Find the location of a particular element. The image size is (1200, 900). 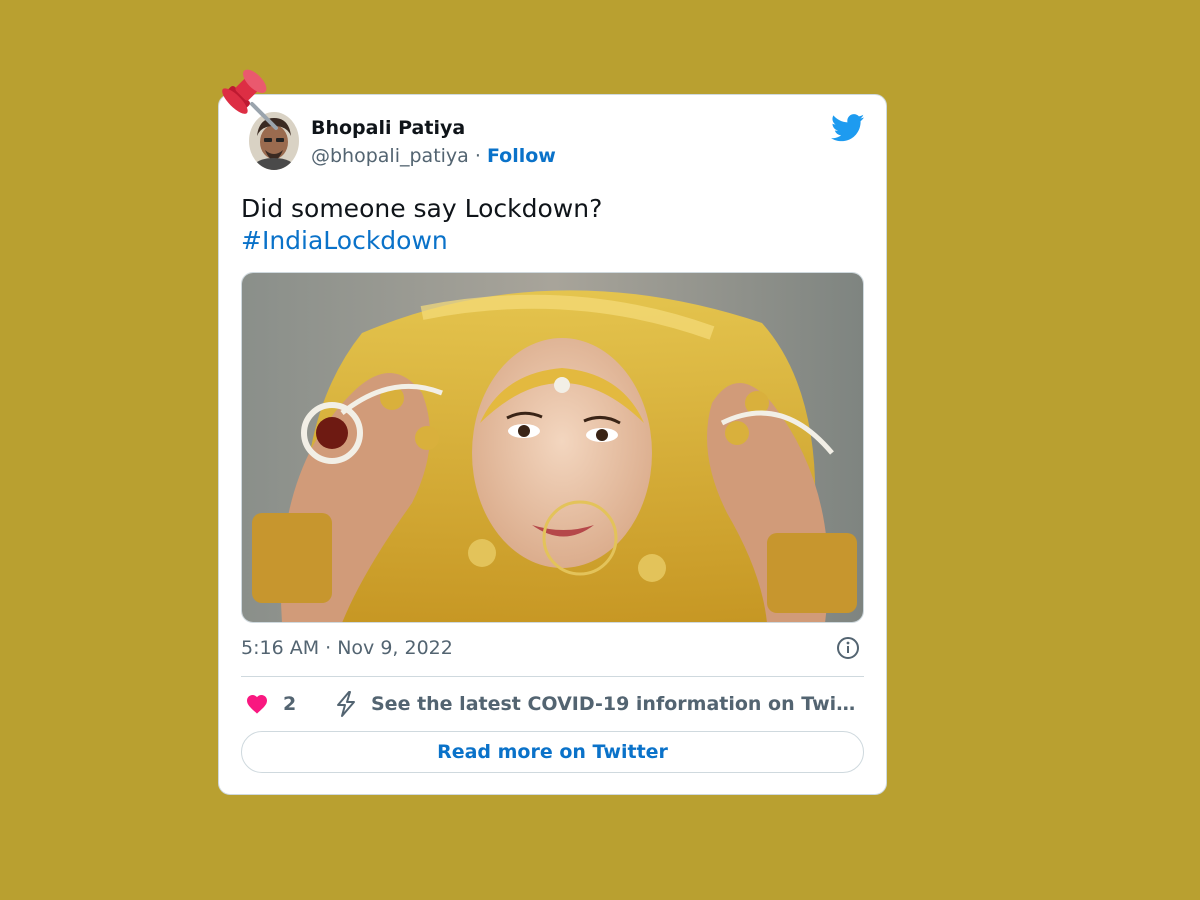

tweet-text-line: Did someone say Lockdown? is located at coordinates (422, 208).